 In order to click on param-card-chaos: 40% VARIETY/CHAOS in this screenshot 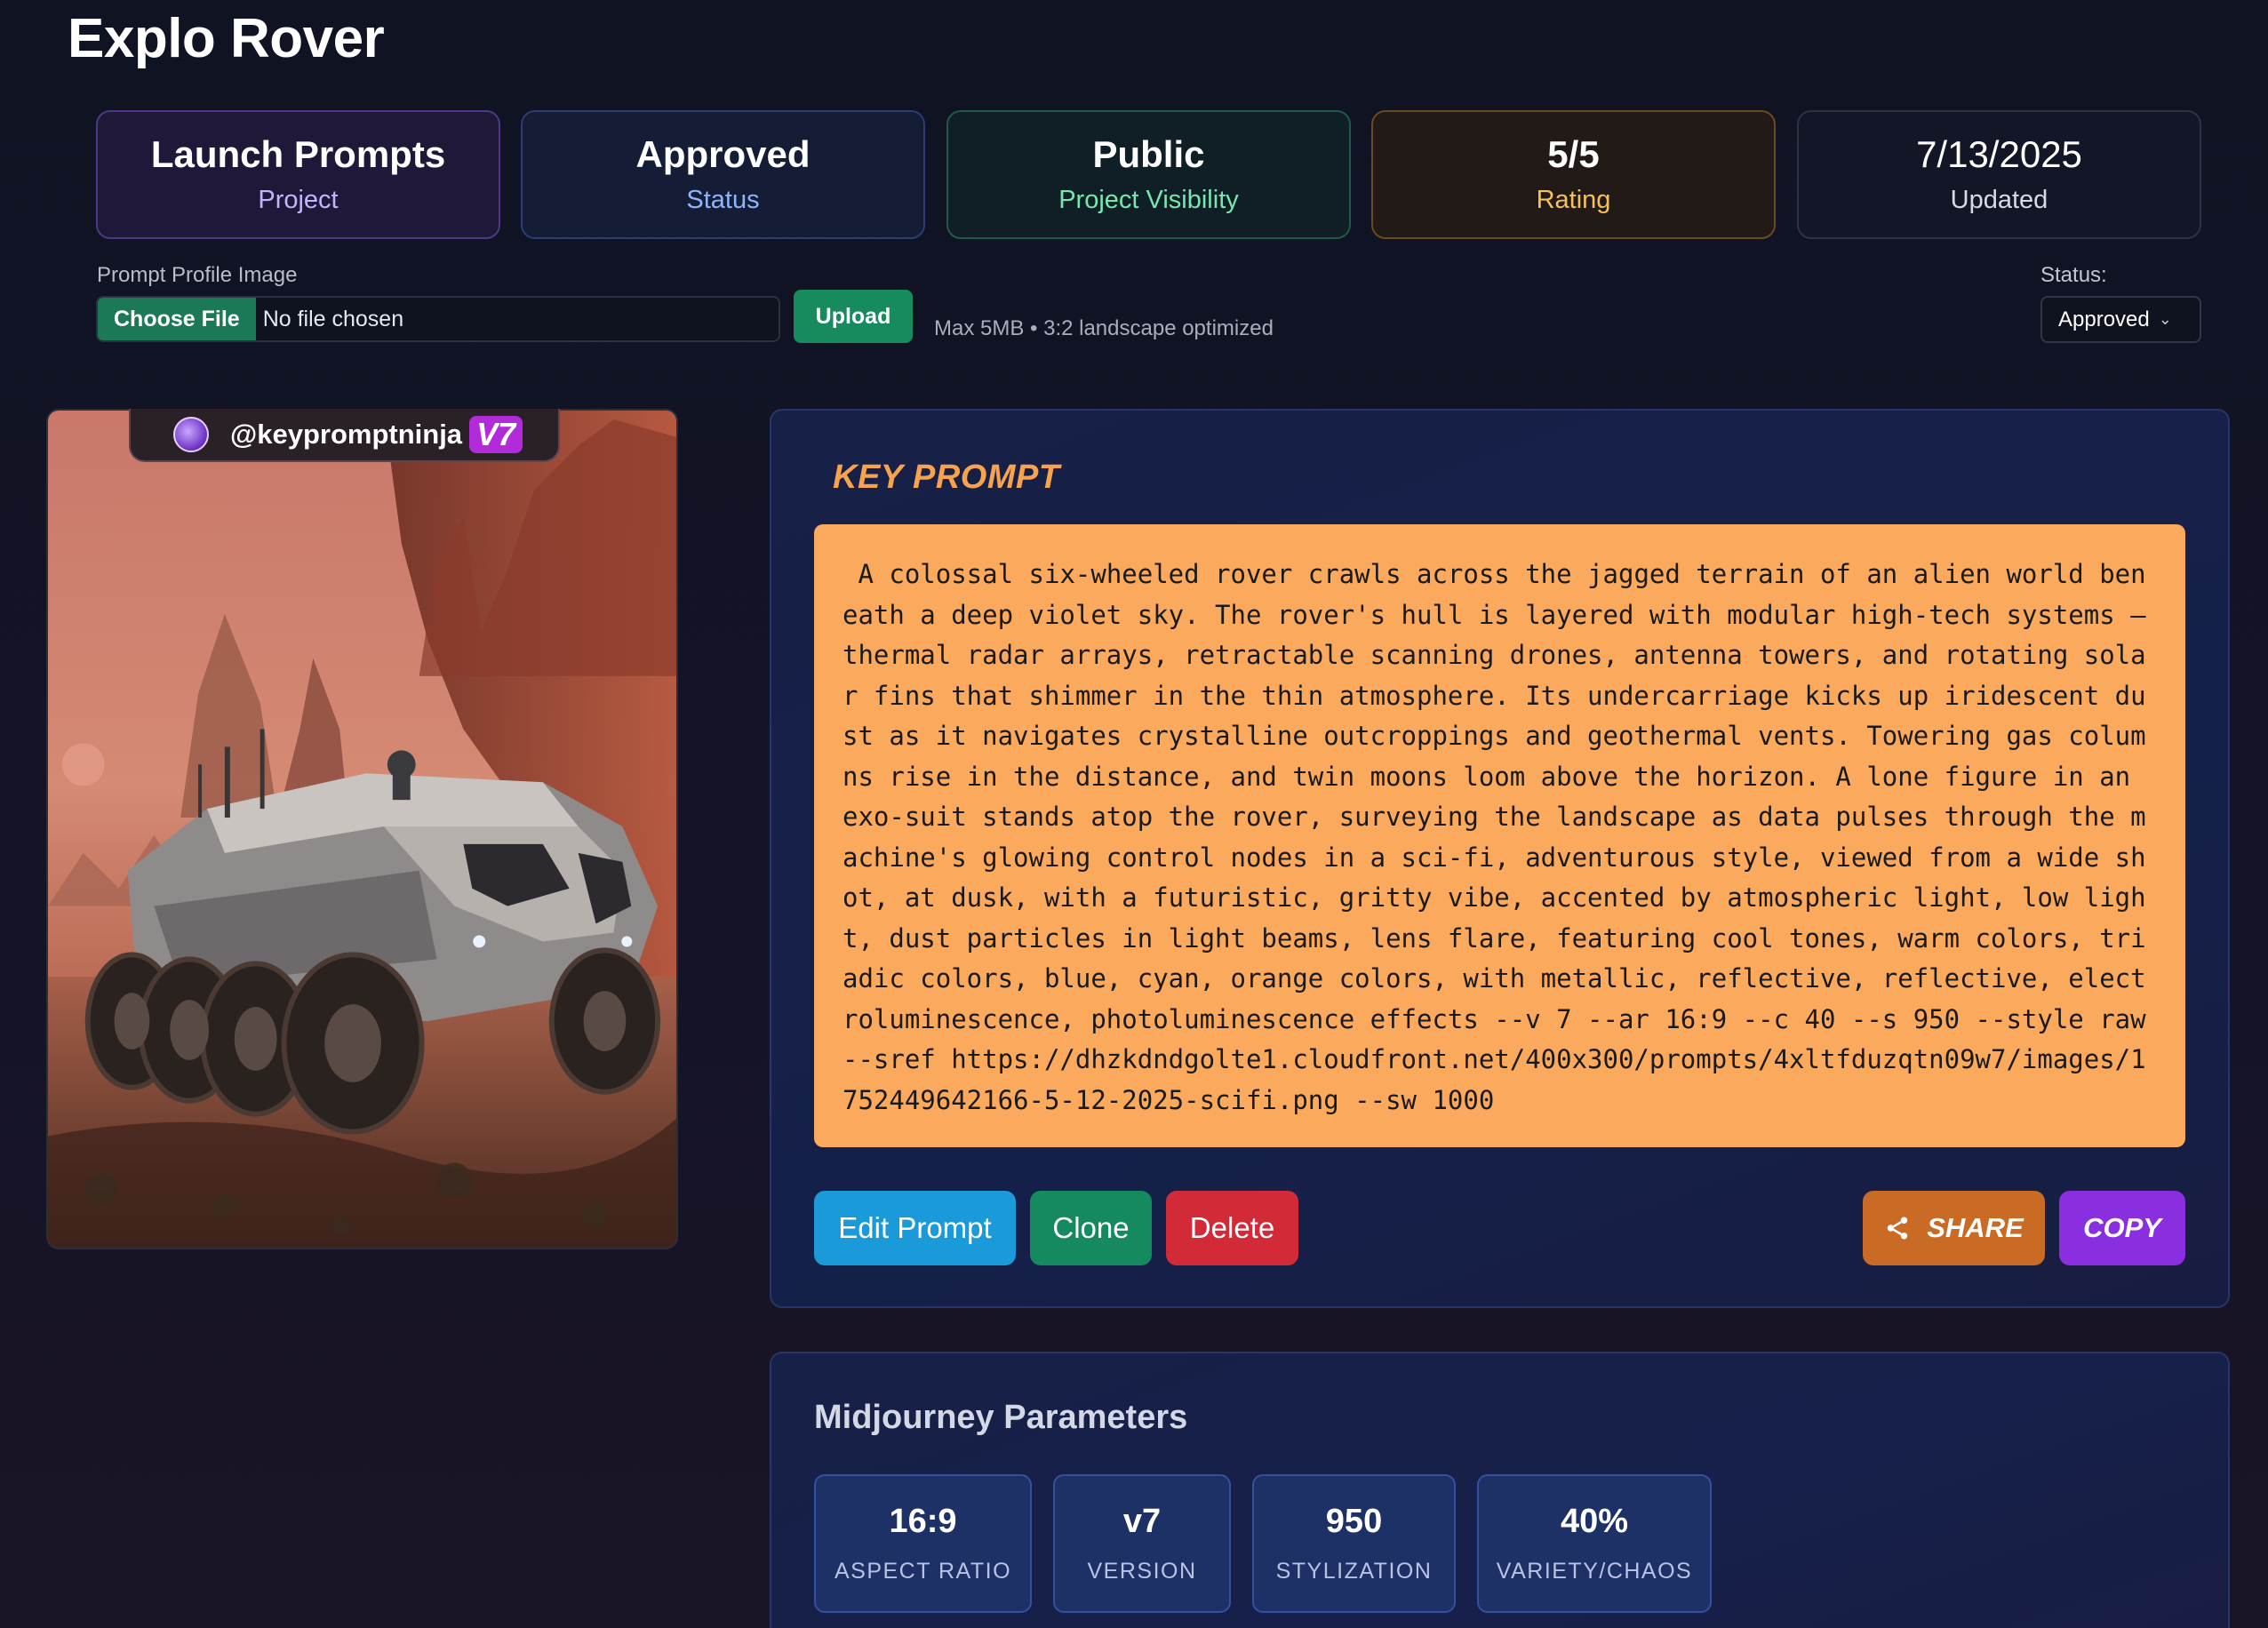, I will do `click(1595, 1544)`.